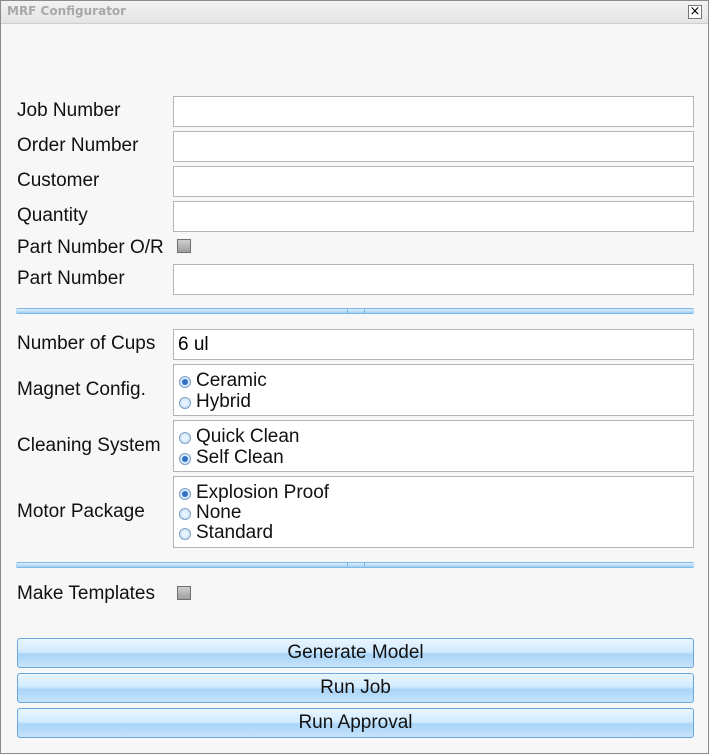 This screenshot has height=754, width=709. Describe the element at coordinates (433, 446) in the screenshot. I see `cleaning-system-group: Quick Clean Self Clean` at that location.